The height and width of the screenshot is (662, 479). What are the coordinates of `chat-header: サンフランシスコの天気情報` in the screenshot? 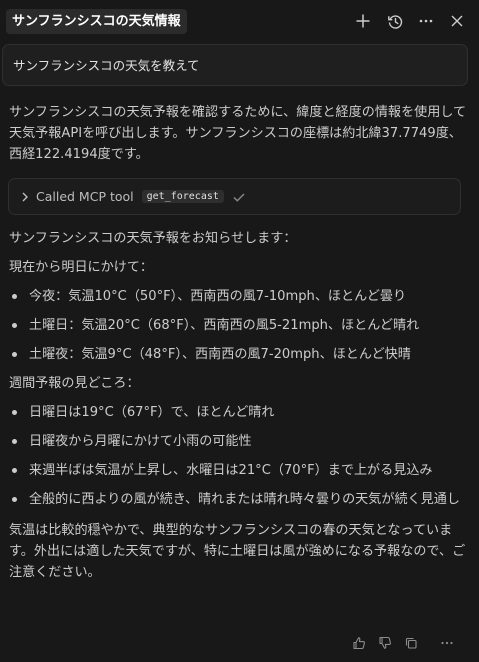 It's located at (239, 21).